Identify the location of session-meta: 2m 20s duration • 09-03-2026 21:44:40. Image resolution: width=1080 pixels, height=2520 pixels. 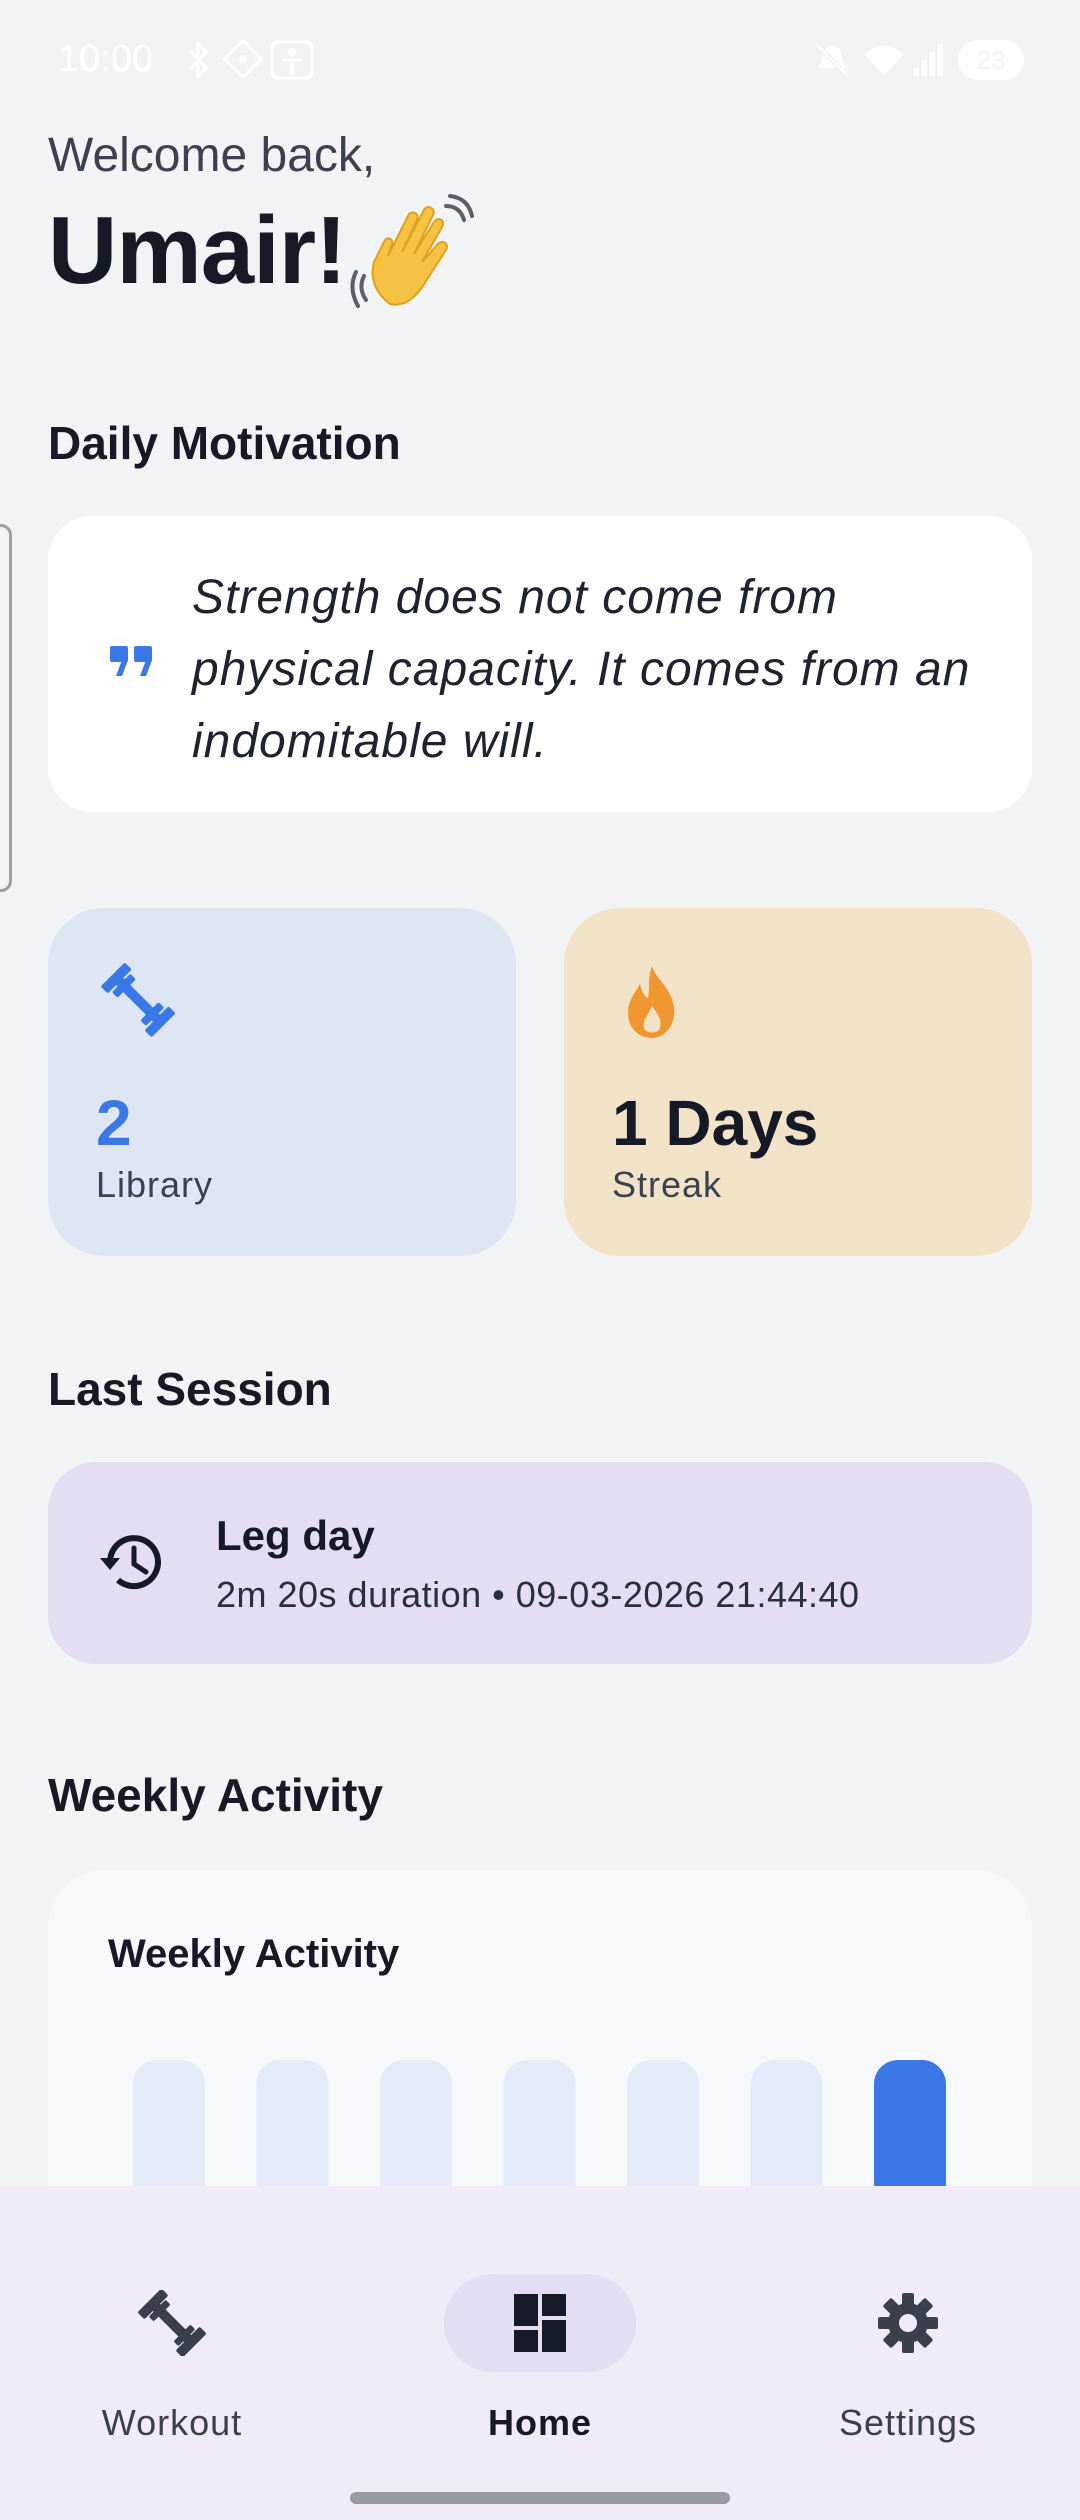
(538, 1594).